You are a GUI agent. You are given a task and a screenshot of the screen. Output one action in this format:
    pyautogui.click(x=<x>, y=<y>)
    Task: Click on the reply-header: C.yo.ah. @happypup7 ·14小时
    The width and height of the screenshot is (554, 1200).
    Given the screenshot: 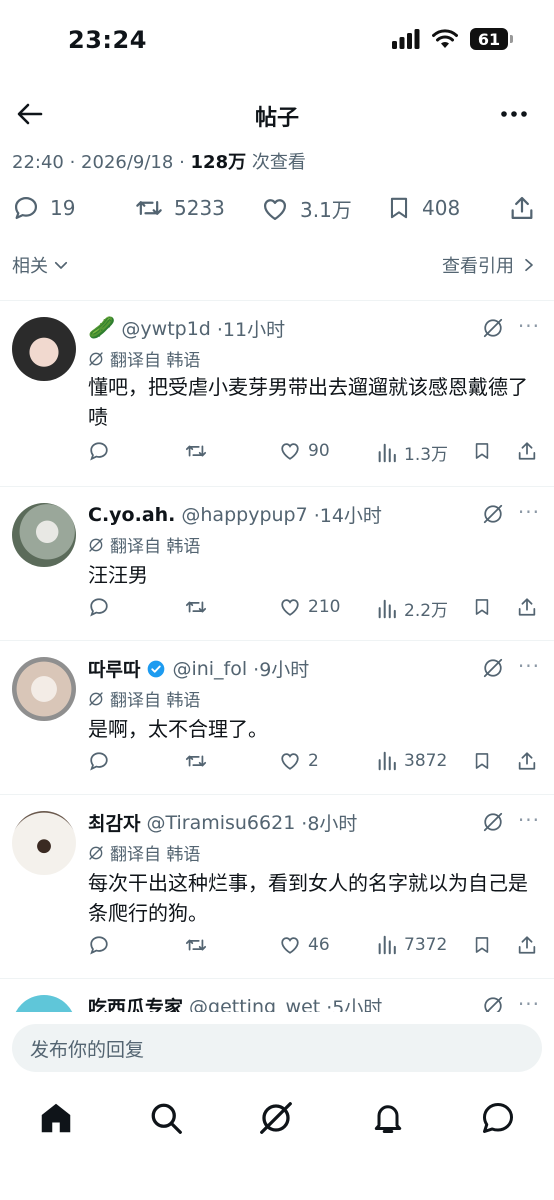 What is the action you would take?
    pyautogui.click(x=235, y=514)
    